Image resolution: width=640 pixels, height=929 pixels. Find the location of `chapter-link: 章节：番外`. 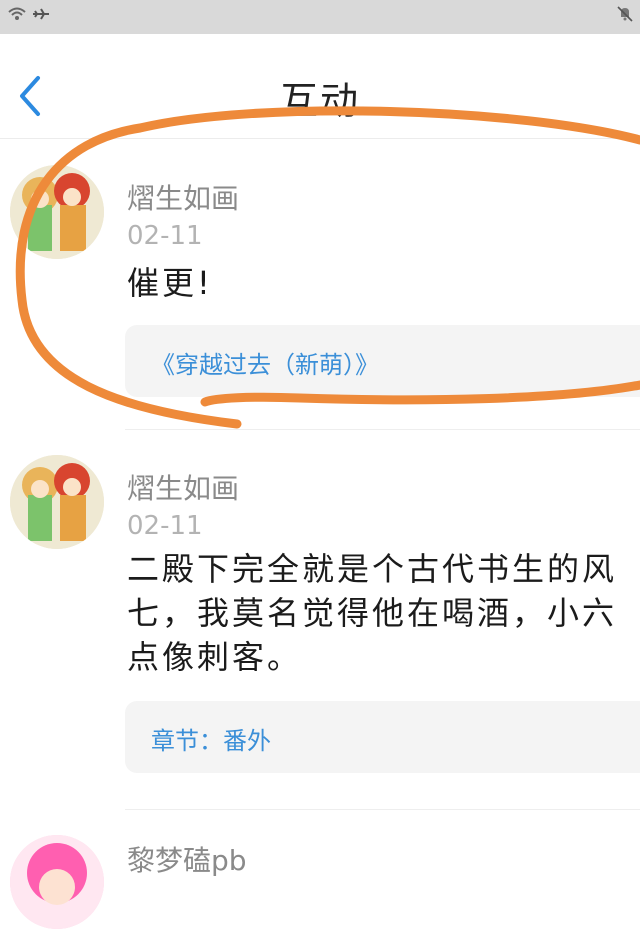

chapter-link: 章节：番外 is located at coordinates (382, 737).